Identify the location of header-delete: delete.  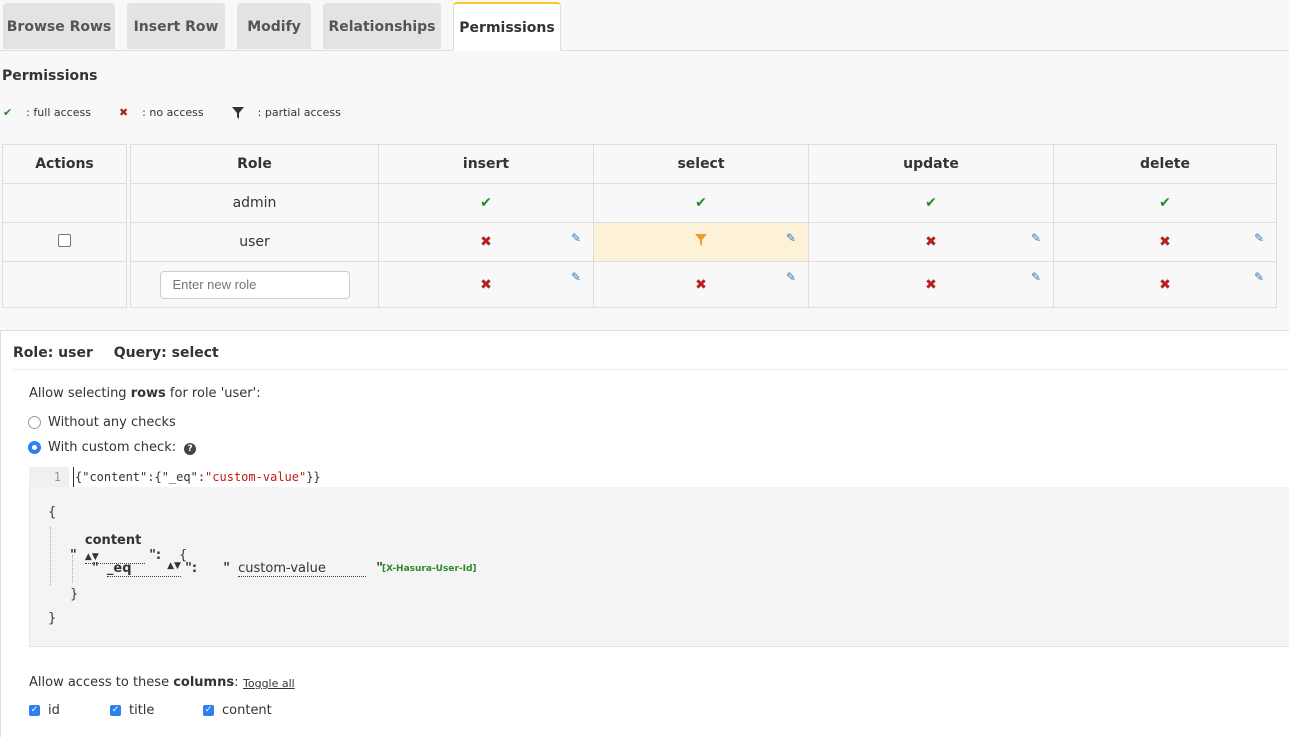
(1165, 164).